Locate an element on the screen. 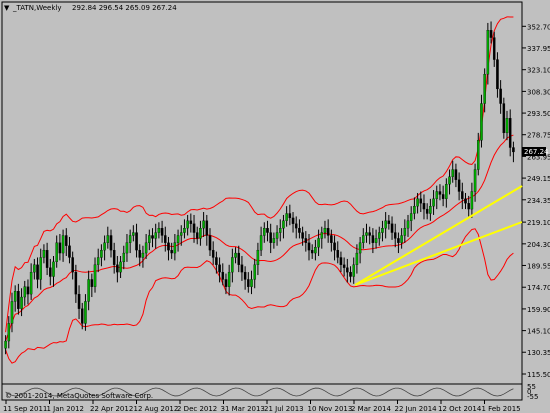  y-tick-label: 278.75 is located at coordinates (538, 136).